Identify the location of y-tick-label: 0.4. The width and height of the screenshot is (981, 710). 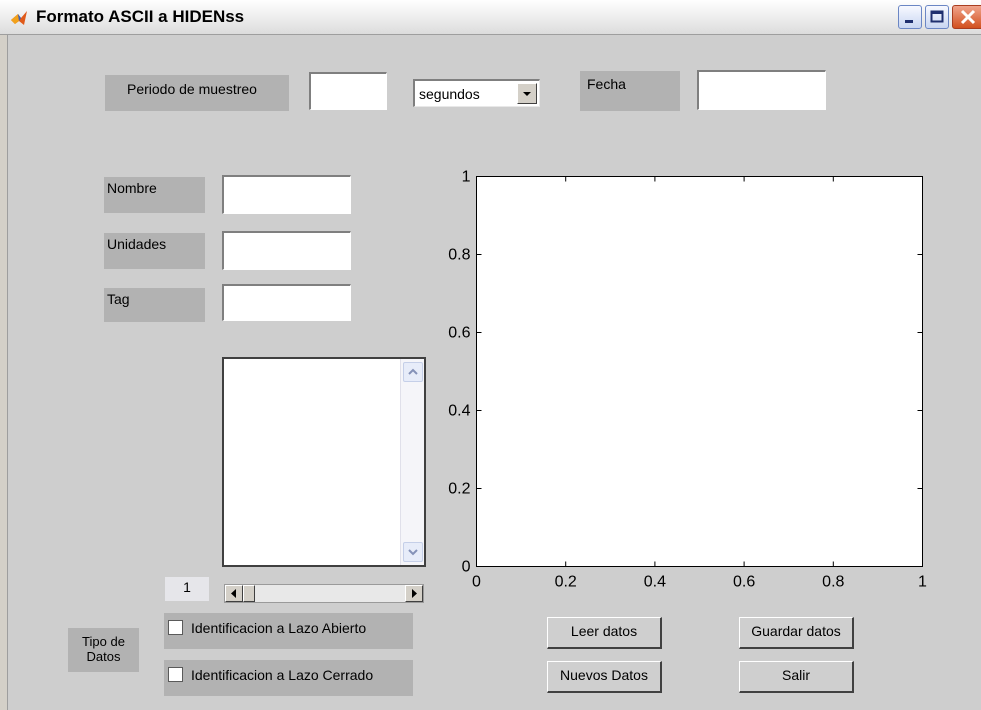
(459, 411).